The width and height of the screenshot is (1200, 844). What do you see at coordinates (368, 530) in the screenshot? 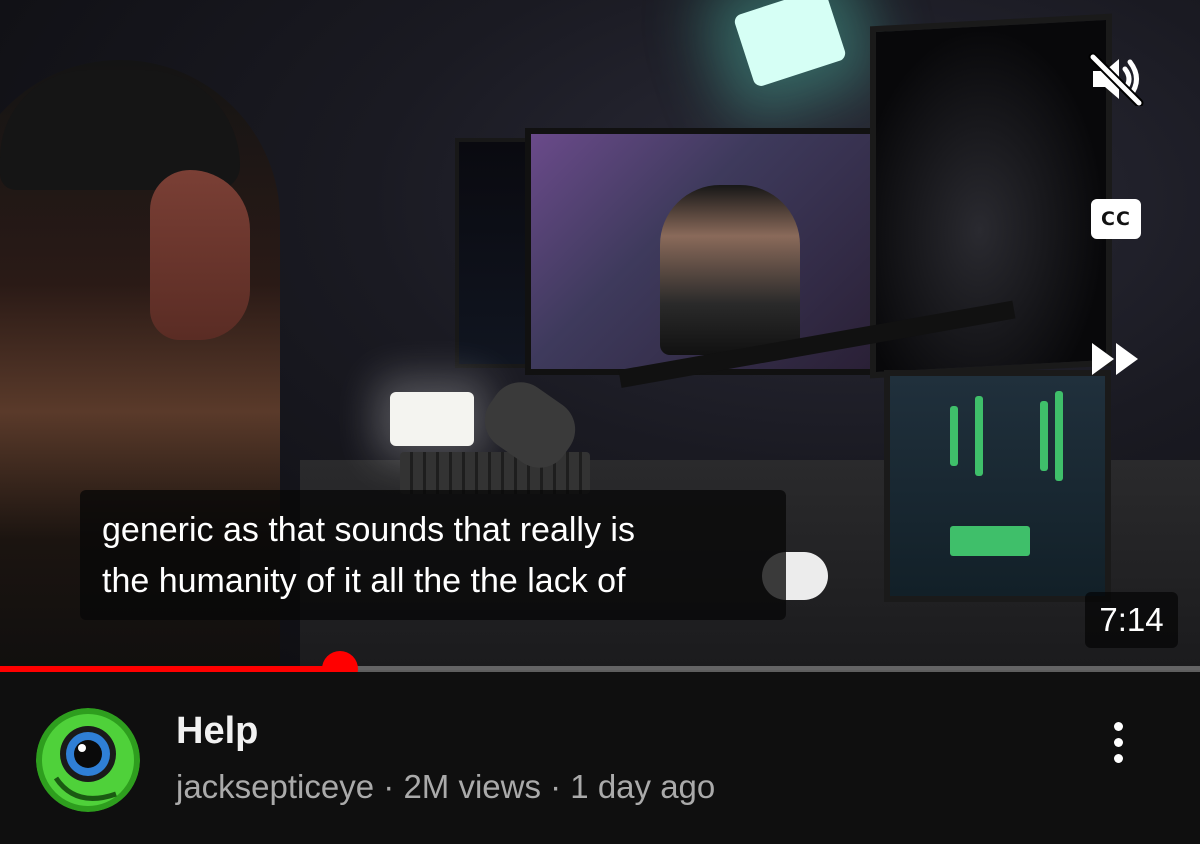
I see `caption-line-1: generic as that sounds that really is` at bounding box center [368, 530].